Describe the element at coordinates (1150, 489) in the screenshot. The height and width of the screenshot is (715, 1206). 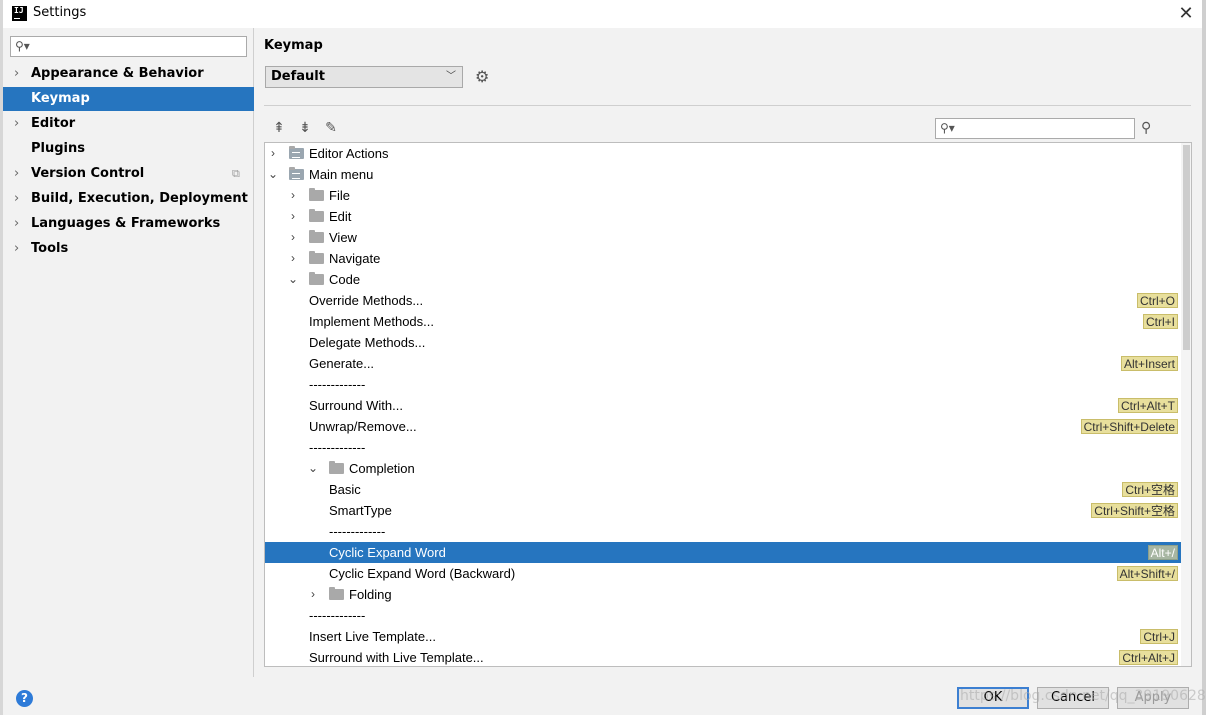
I see `shortcut-badge: Ctrl+空格` at that location.